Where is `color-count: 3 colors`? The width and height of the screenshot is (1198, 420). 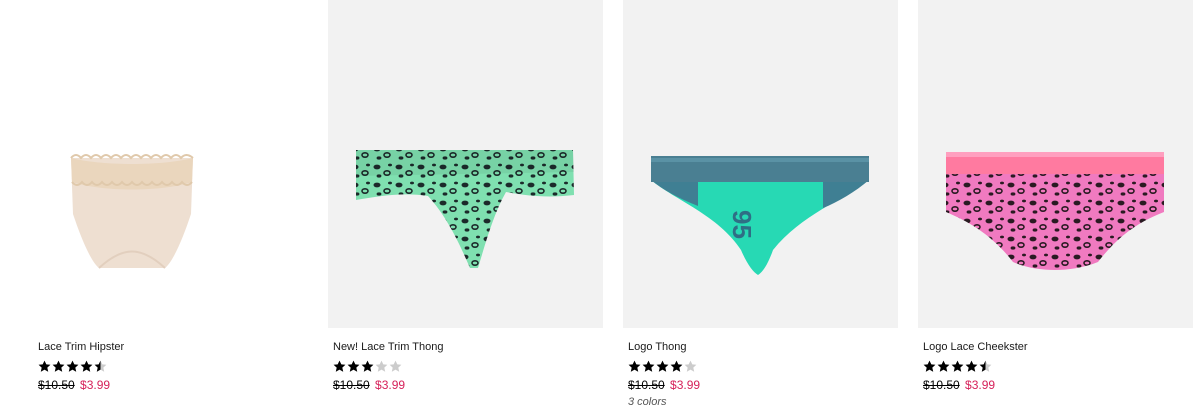
color-count: 3 colors is located at coordinates (763, 402).